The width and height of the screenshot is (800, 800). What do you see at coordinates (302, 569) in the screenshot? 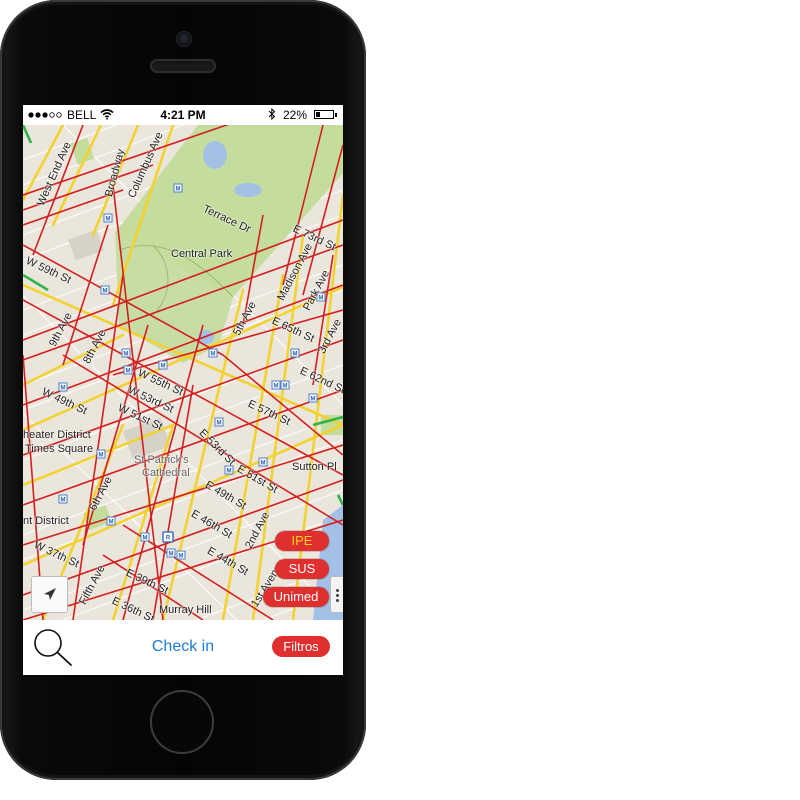
I see `filter-sus-button: SUS` at bounding box center [302, 569].